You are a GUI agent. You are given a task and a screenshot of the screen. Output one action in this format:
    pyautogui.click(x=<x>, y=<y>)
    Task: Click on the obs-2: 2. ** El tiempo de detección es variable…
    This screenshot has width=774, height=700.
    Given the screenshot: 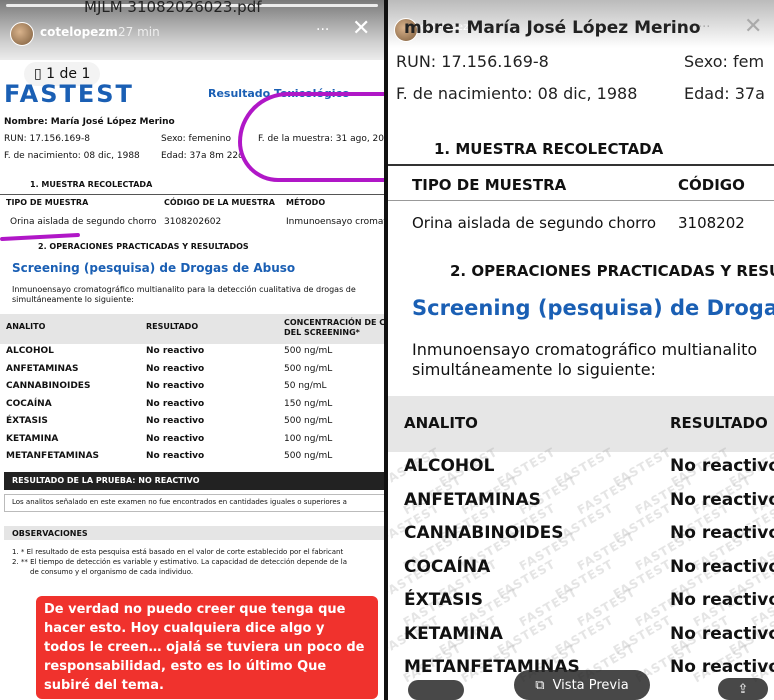 What is the action you would take?
    pyautogui.click(x=180, y=562)
    